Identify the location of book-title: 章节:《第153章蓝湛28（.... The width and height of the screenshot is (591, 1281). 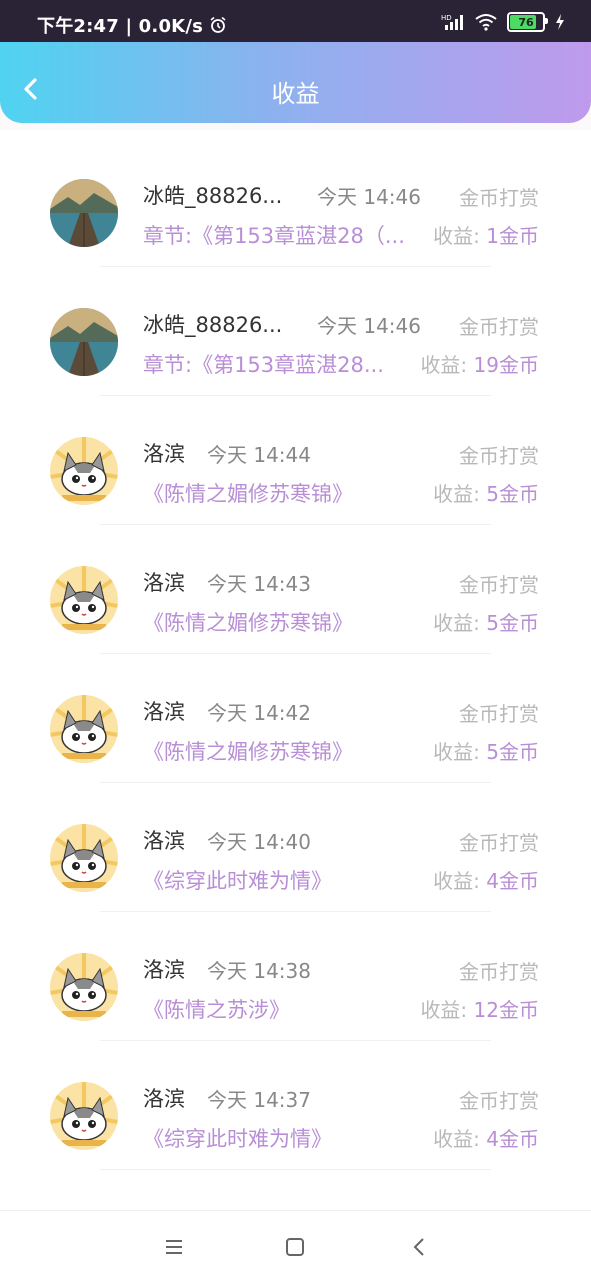
(274, 235).